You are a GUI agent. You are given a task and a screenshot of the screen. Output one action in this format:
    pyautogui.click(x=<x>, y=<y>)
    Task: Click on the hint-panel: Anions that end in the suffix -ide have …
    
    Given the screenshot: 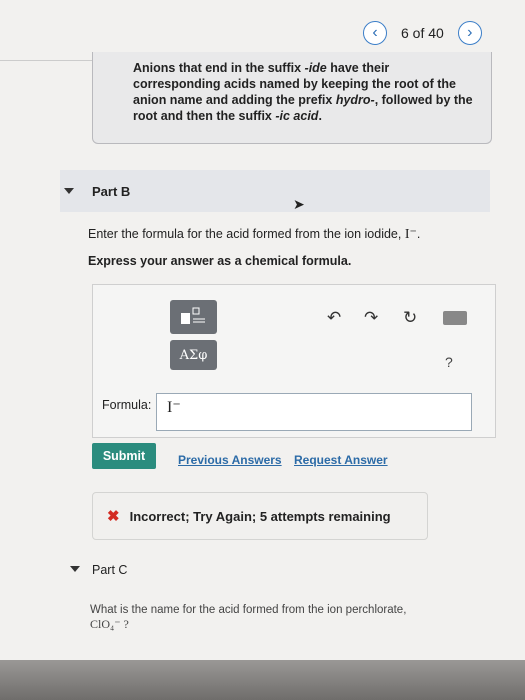 What is the action you would take?
    pyautogui.click(x=292, y=98)
    